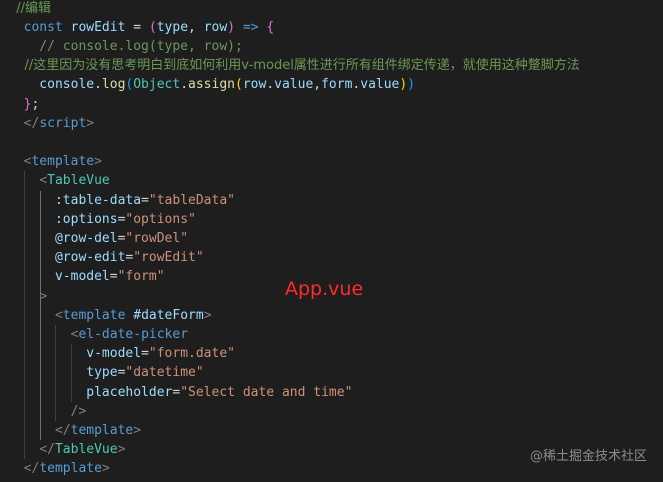  What do you see at coordinates (63, 219) in the screenshot?
I see `code-token: :options` at bounding box center [63, 219].